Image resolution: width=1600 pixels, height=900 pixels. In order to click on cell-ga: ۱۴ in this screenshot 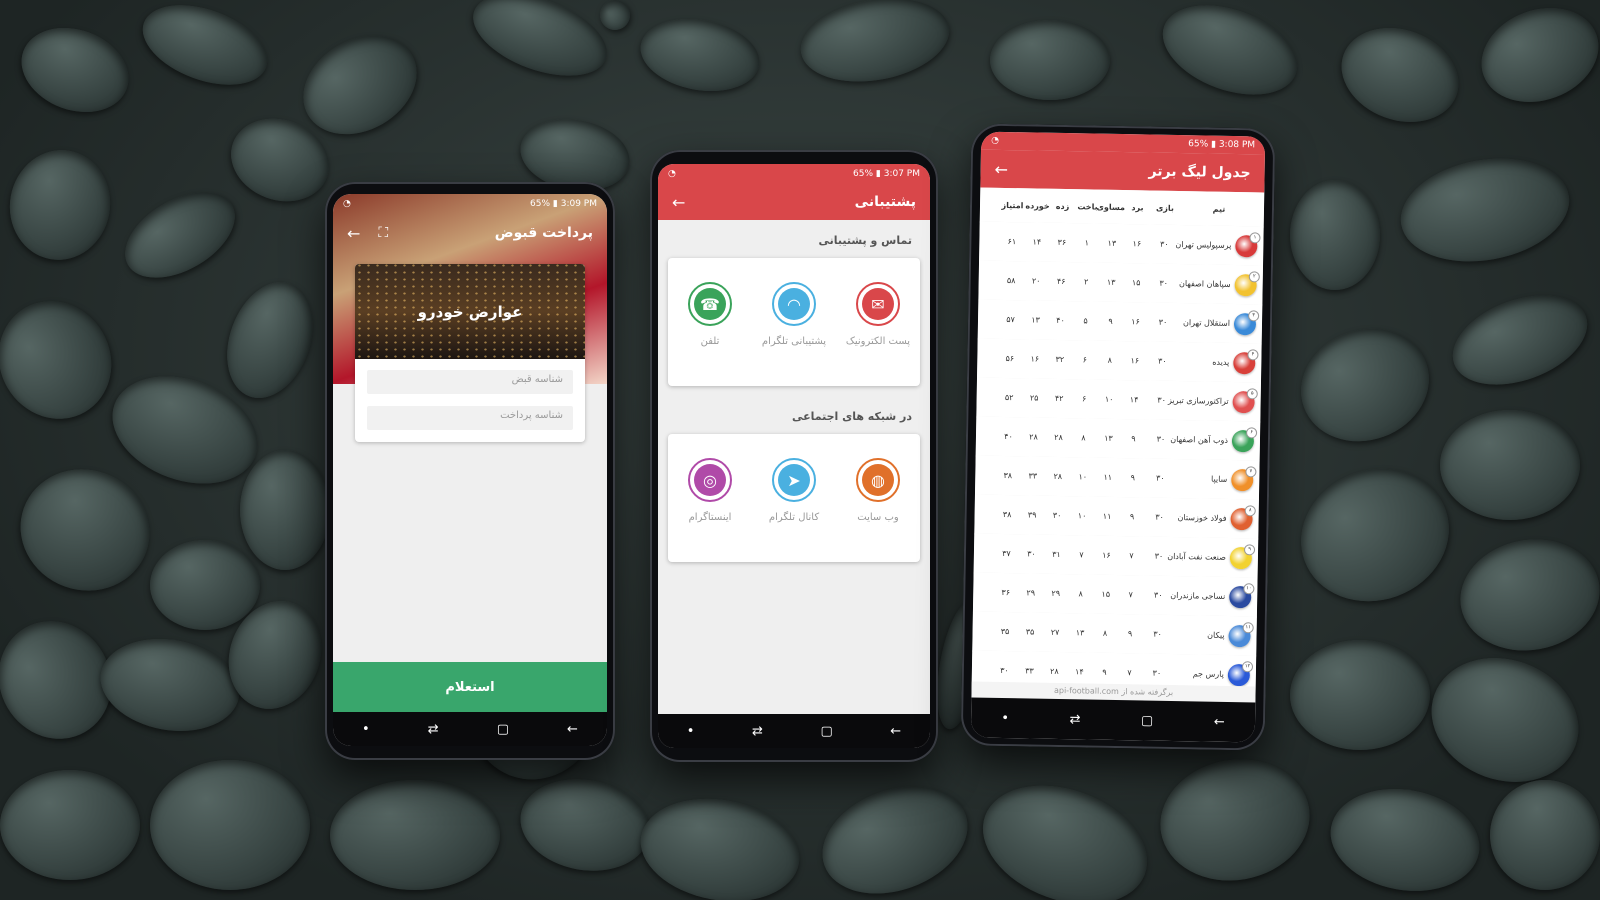, I will do `click(1037, 242)`.